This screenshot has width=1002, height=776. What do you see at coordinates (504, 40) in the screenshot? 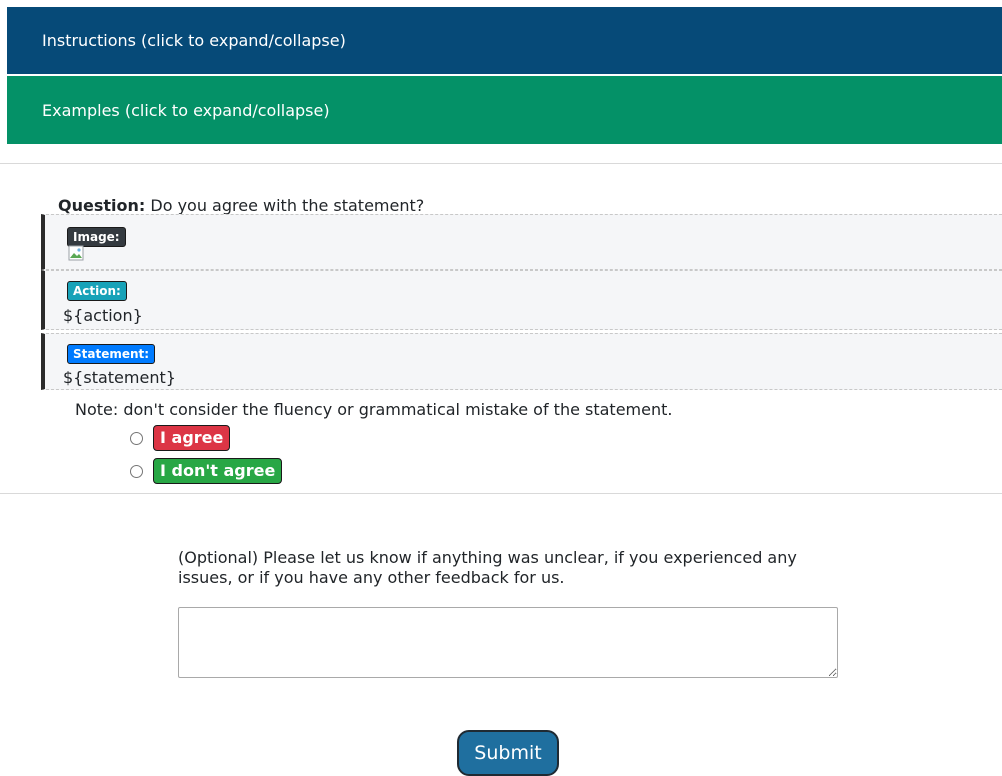
I see `instructions-toggle: Instructions (click to expand/collapse)` at bounding box center [504, 40].